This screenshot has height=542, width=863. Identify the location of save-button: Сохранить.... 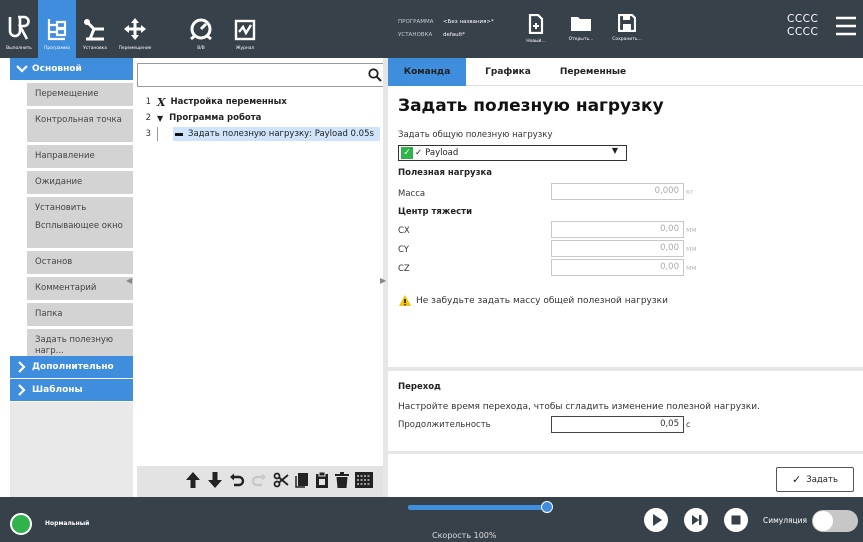
(627, 28).